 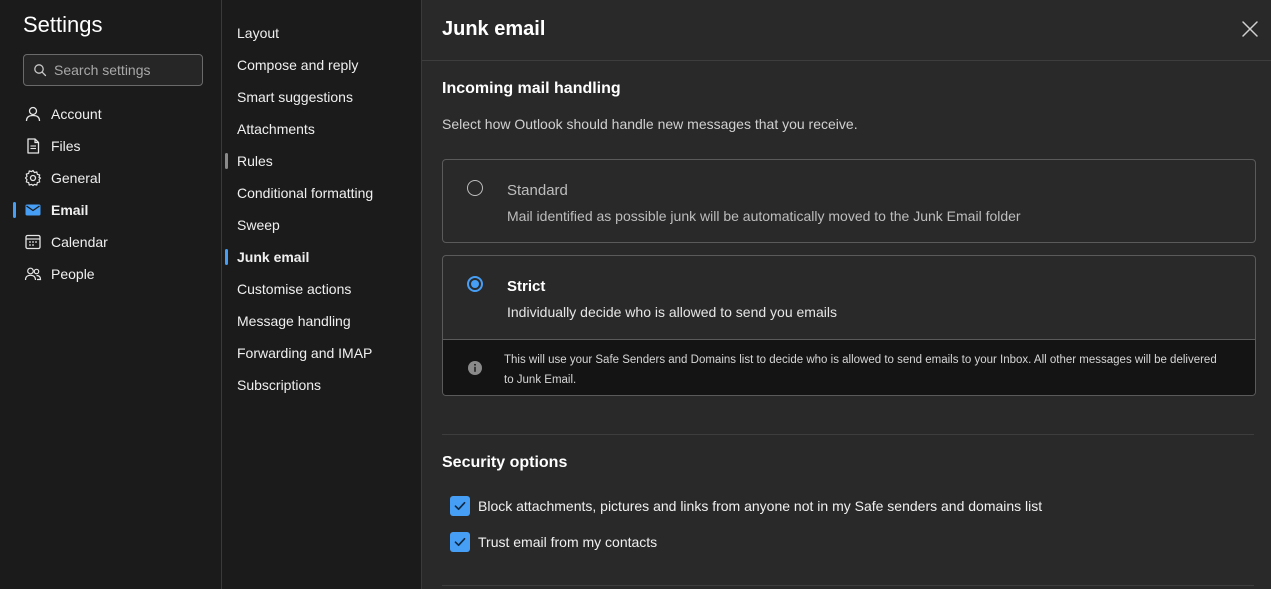 What do you see at coordinates (568, 542) in the screenshot?
I see `checkbox-label: Trust email from my contacts` at bounding box center [568, 542].